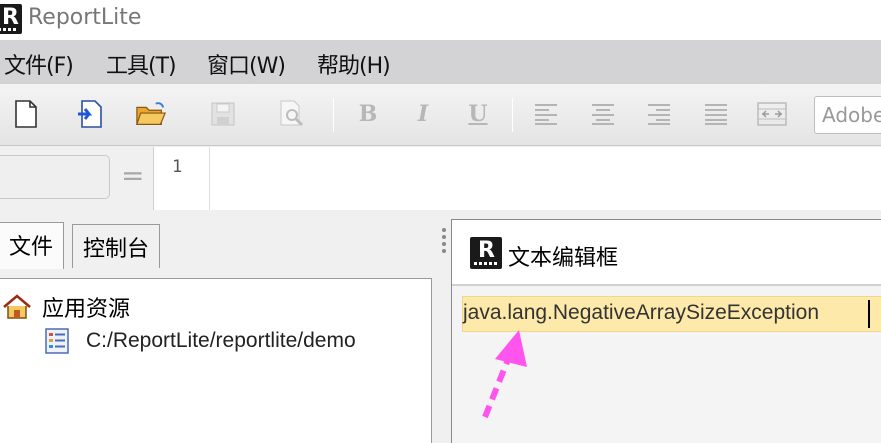  What do you see at coordinates (563, 258) in the screenshot?
I see `dialog-title: 文本编辑框` at bounding box center [563, 258].